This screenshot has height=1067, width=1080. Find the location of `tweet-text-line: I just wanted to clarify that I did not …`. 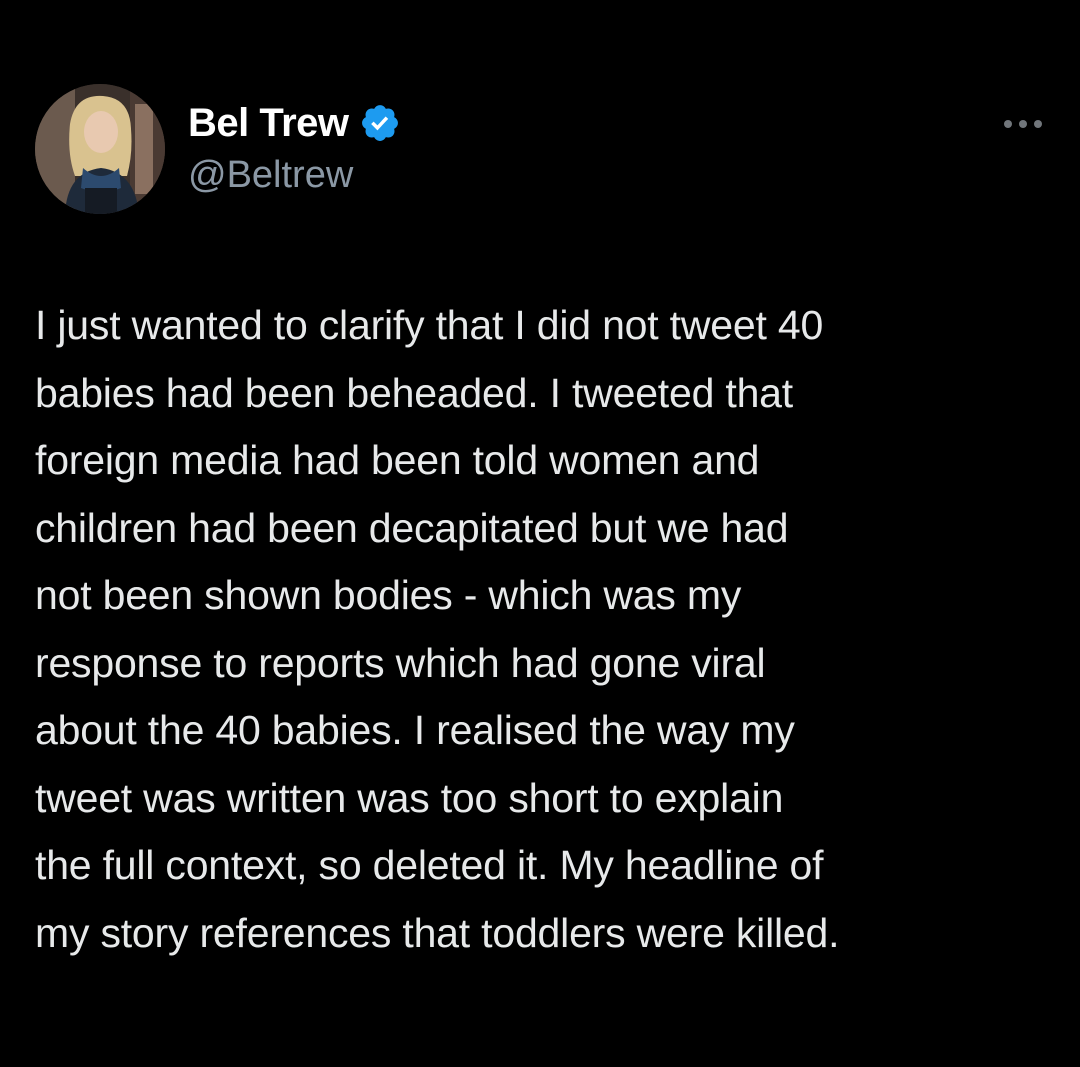

tweet-text-line: I just wanted to clarify that I did not … is located at coordinates (429, 325).